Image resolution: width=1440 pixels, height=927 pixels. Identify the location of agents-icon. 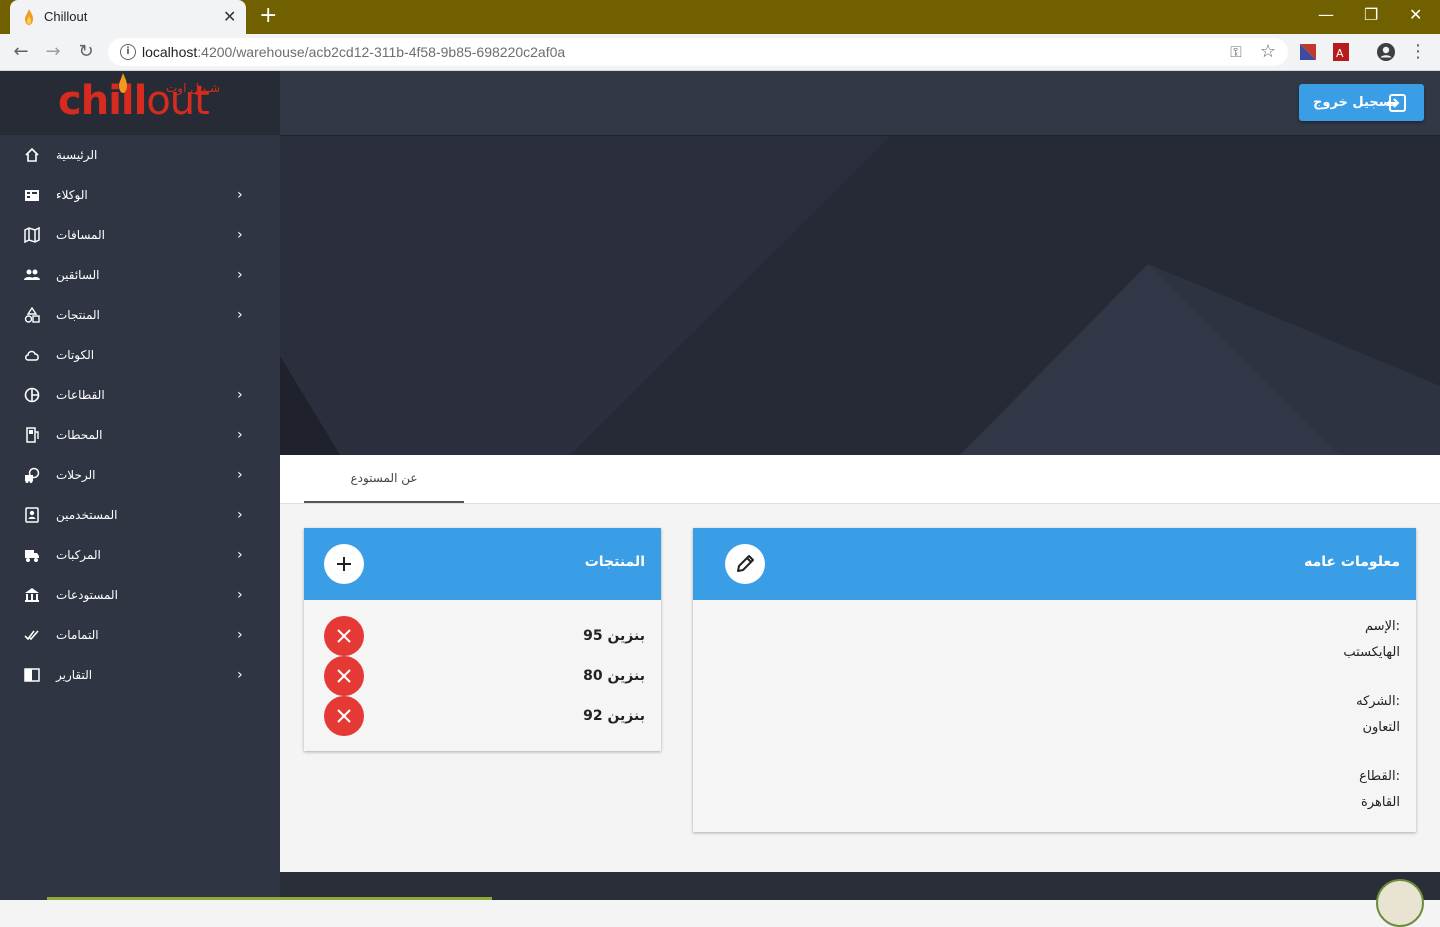
(32, 195).